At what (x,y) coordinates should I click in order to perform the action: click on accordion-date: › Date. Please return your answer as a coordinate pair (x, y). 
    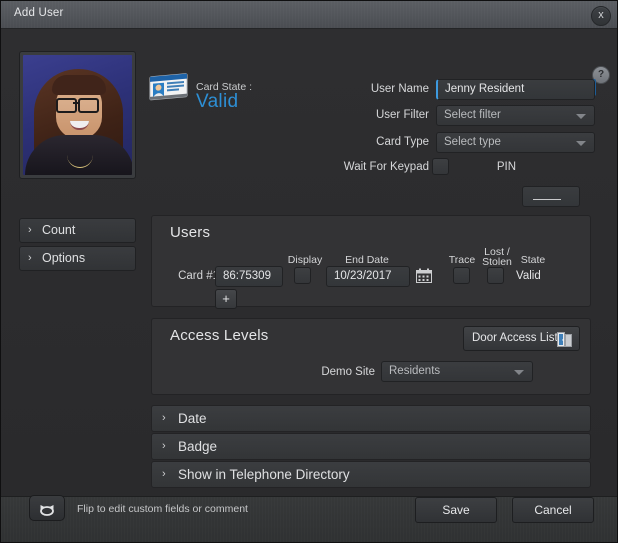
    Looking at the image, I should click on (371, 418).